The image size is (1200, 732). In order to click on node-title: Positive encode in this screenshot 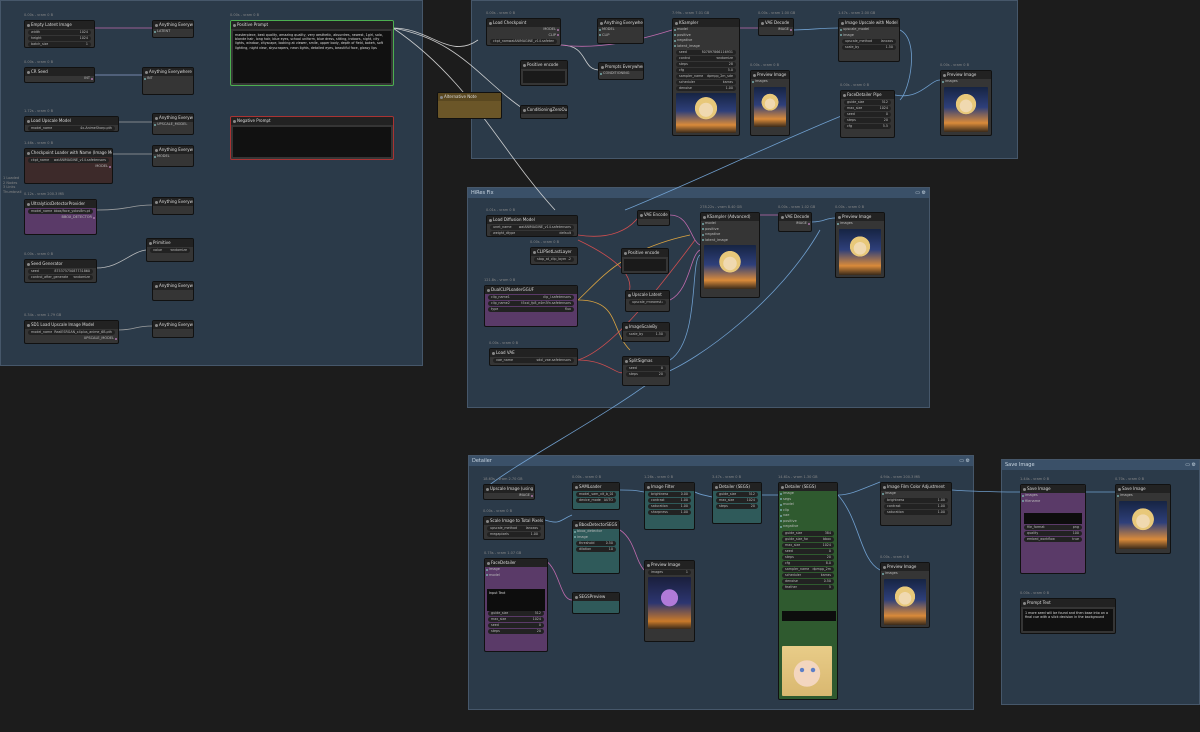, I will do `click(645, 253)`.